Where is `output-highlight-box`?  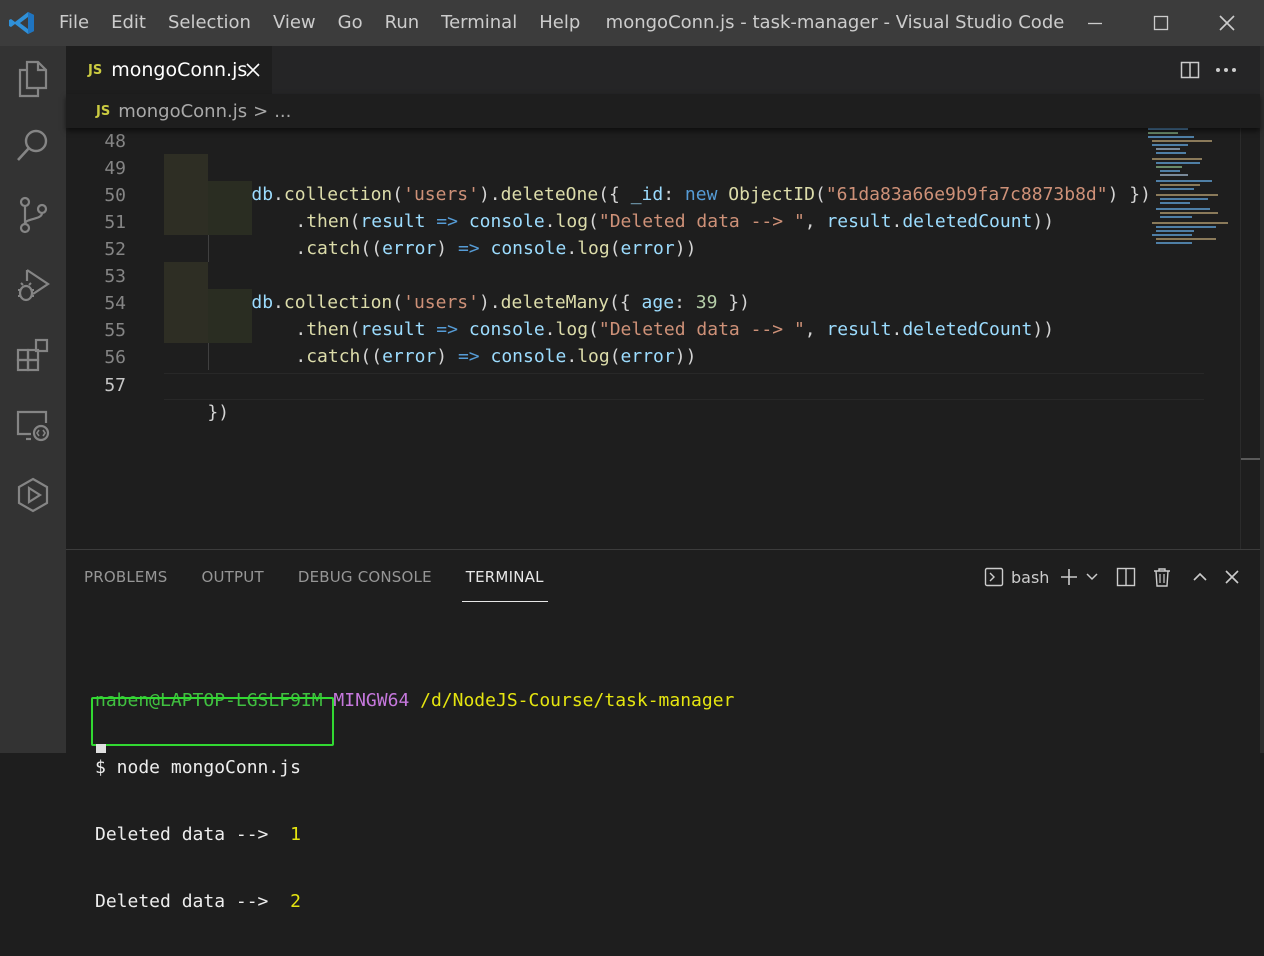
output-highlight-box is located at coordinates (212, 721).